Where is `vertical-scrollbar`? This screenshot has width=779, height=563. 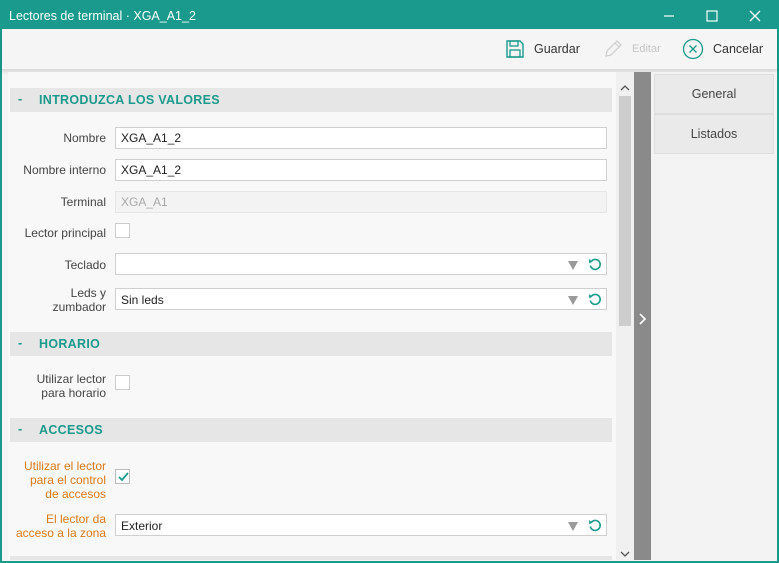 vertical-scrollbar is located at coordinates (625, 316).